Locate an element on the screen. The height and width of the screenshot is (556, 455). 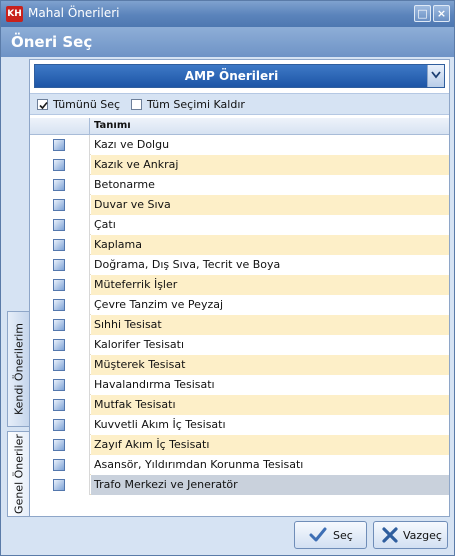
row-name: Çevre Tanzim ve Peyzaj is located at coordinates (270, 305).